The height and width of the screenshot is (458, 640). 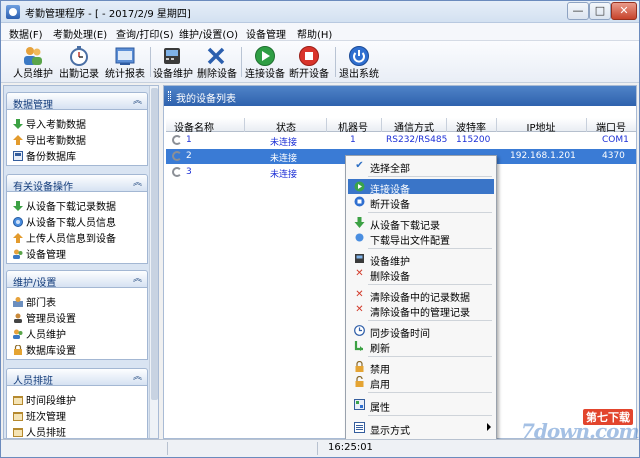 I want to click on column-header-device-name: 设备名称, so click(x=194, y=126).